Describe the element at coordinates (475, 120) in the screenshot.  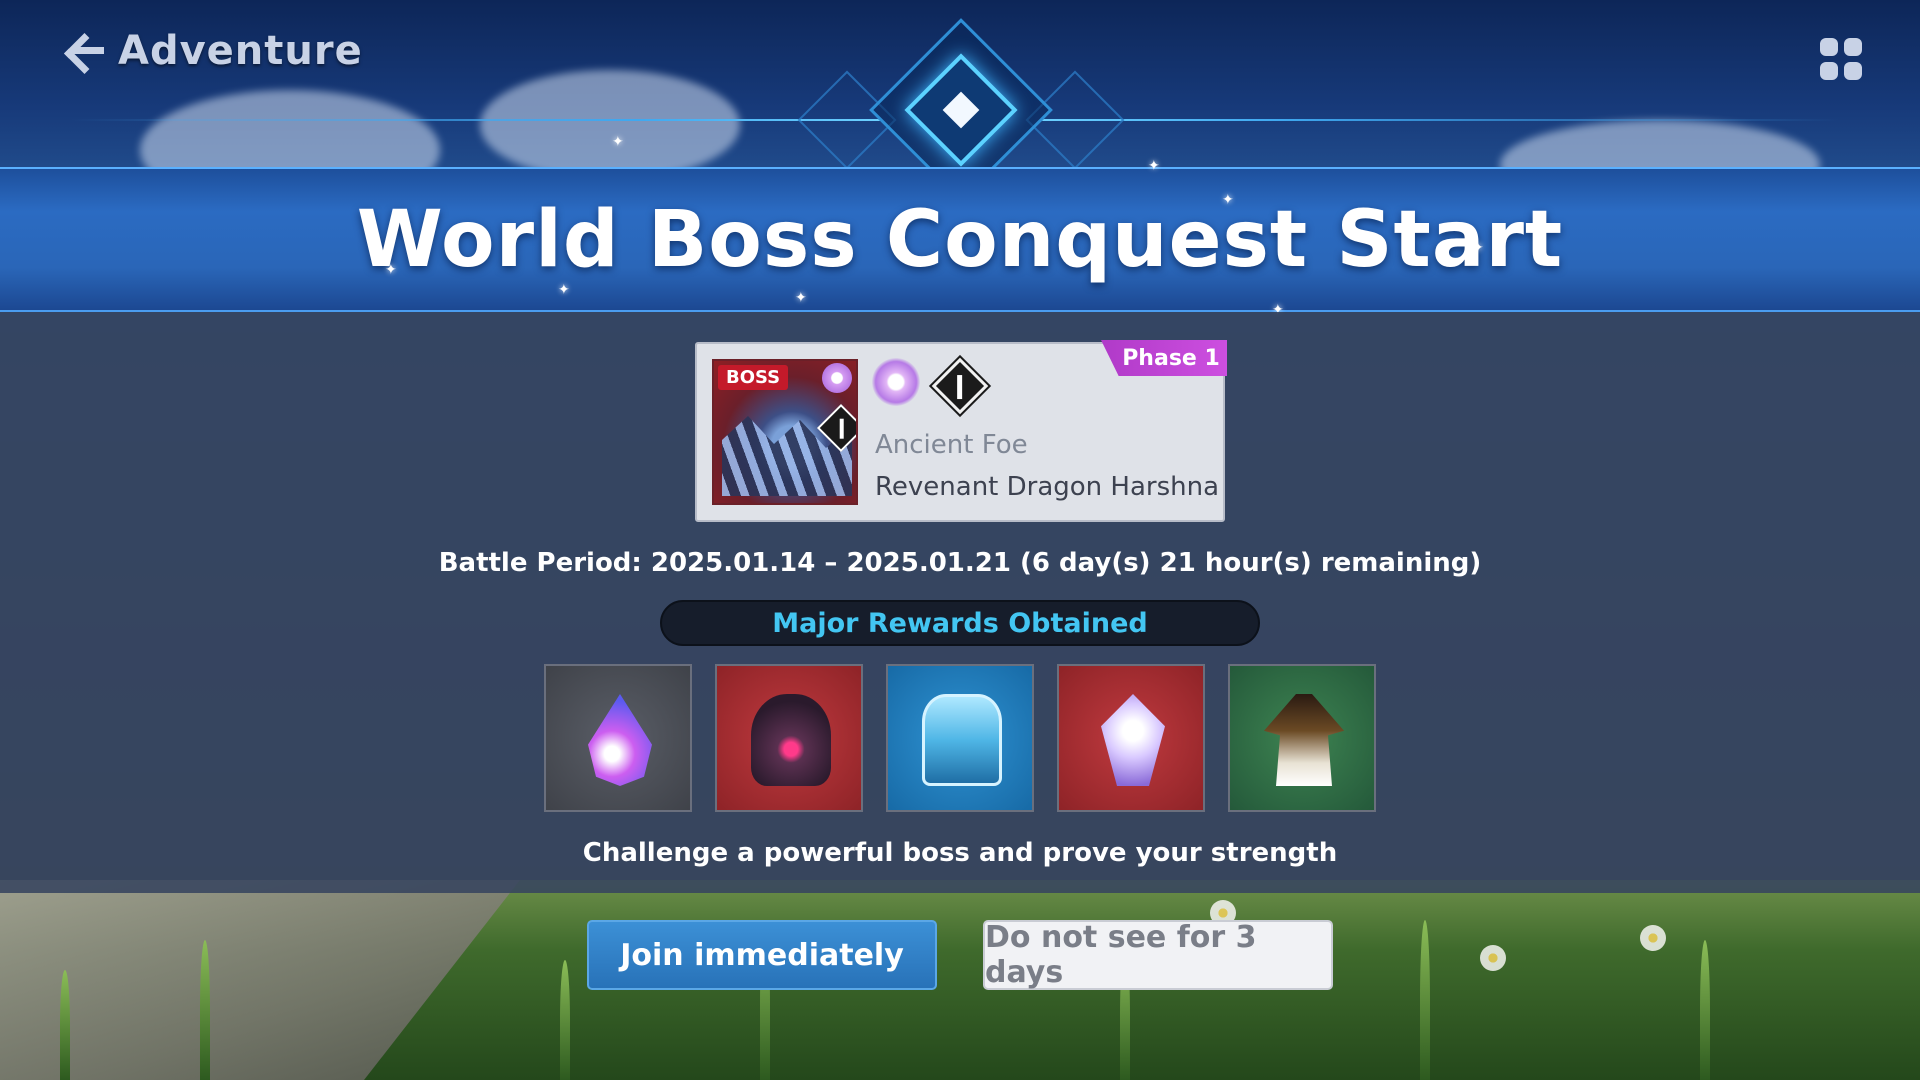
I see `emblem-line-left` at that location.